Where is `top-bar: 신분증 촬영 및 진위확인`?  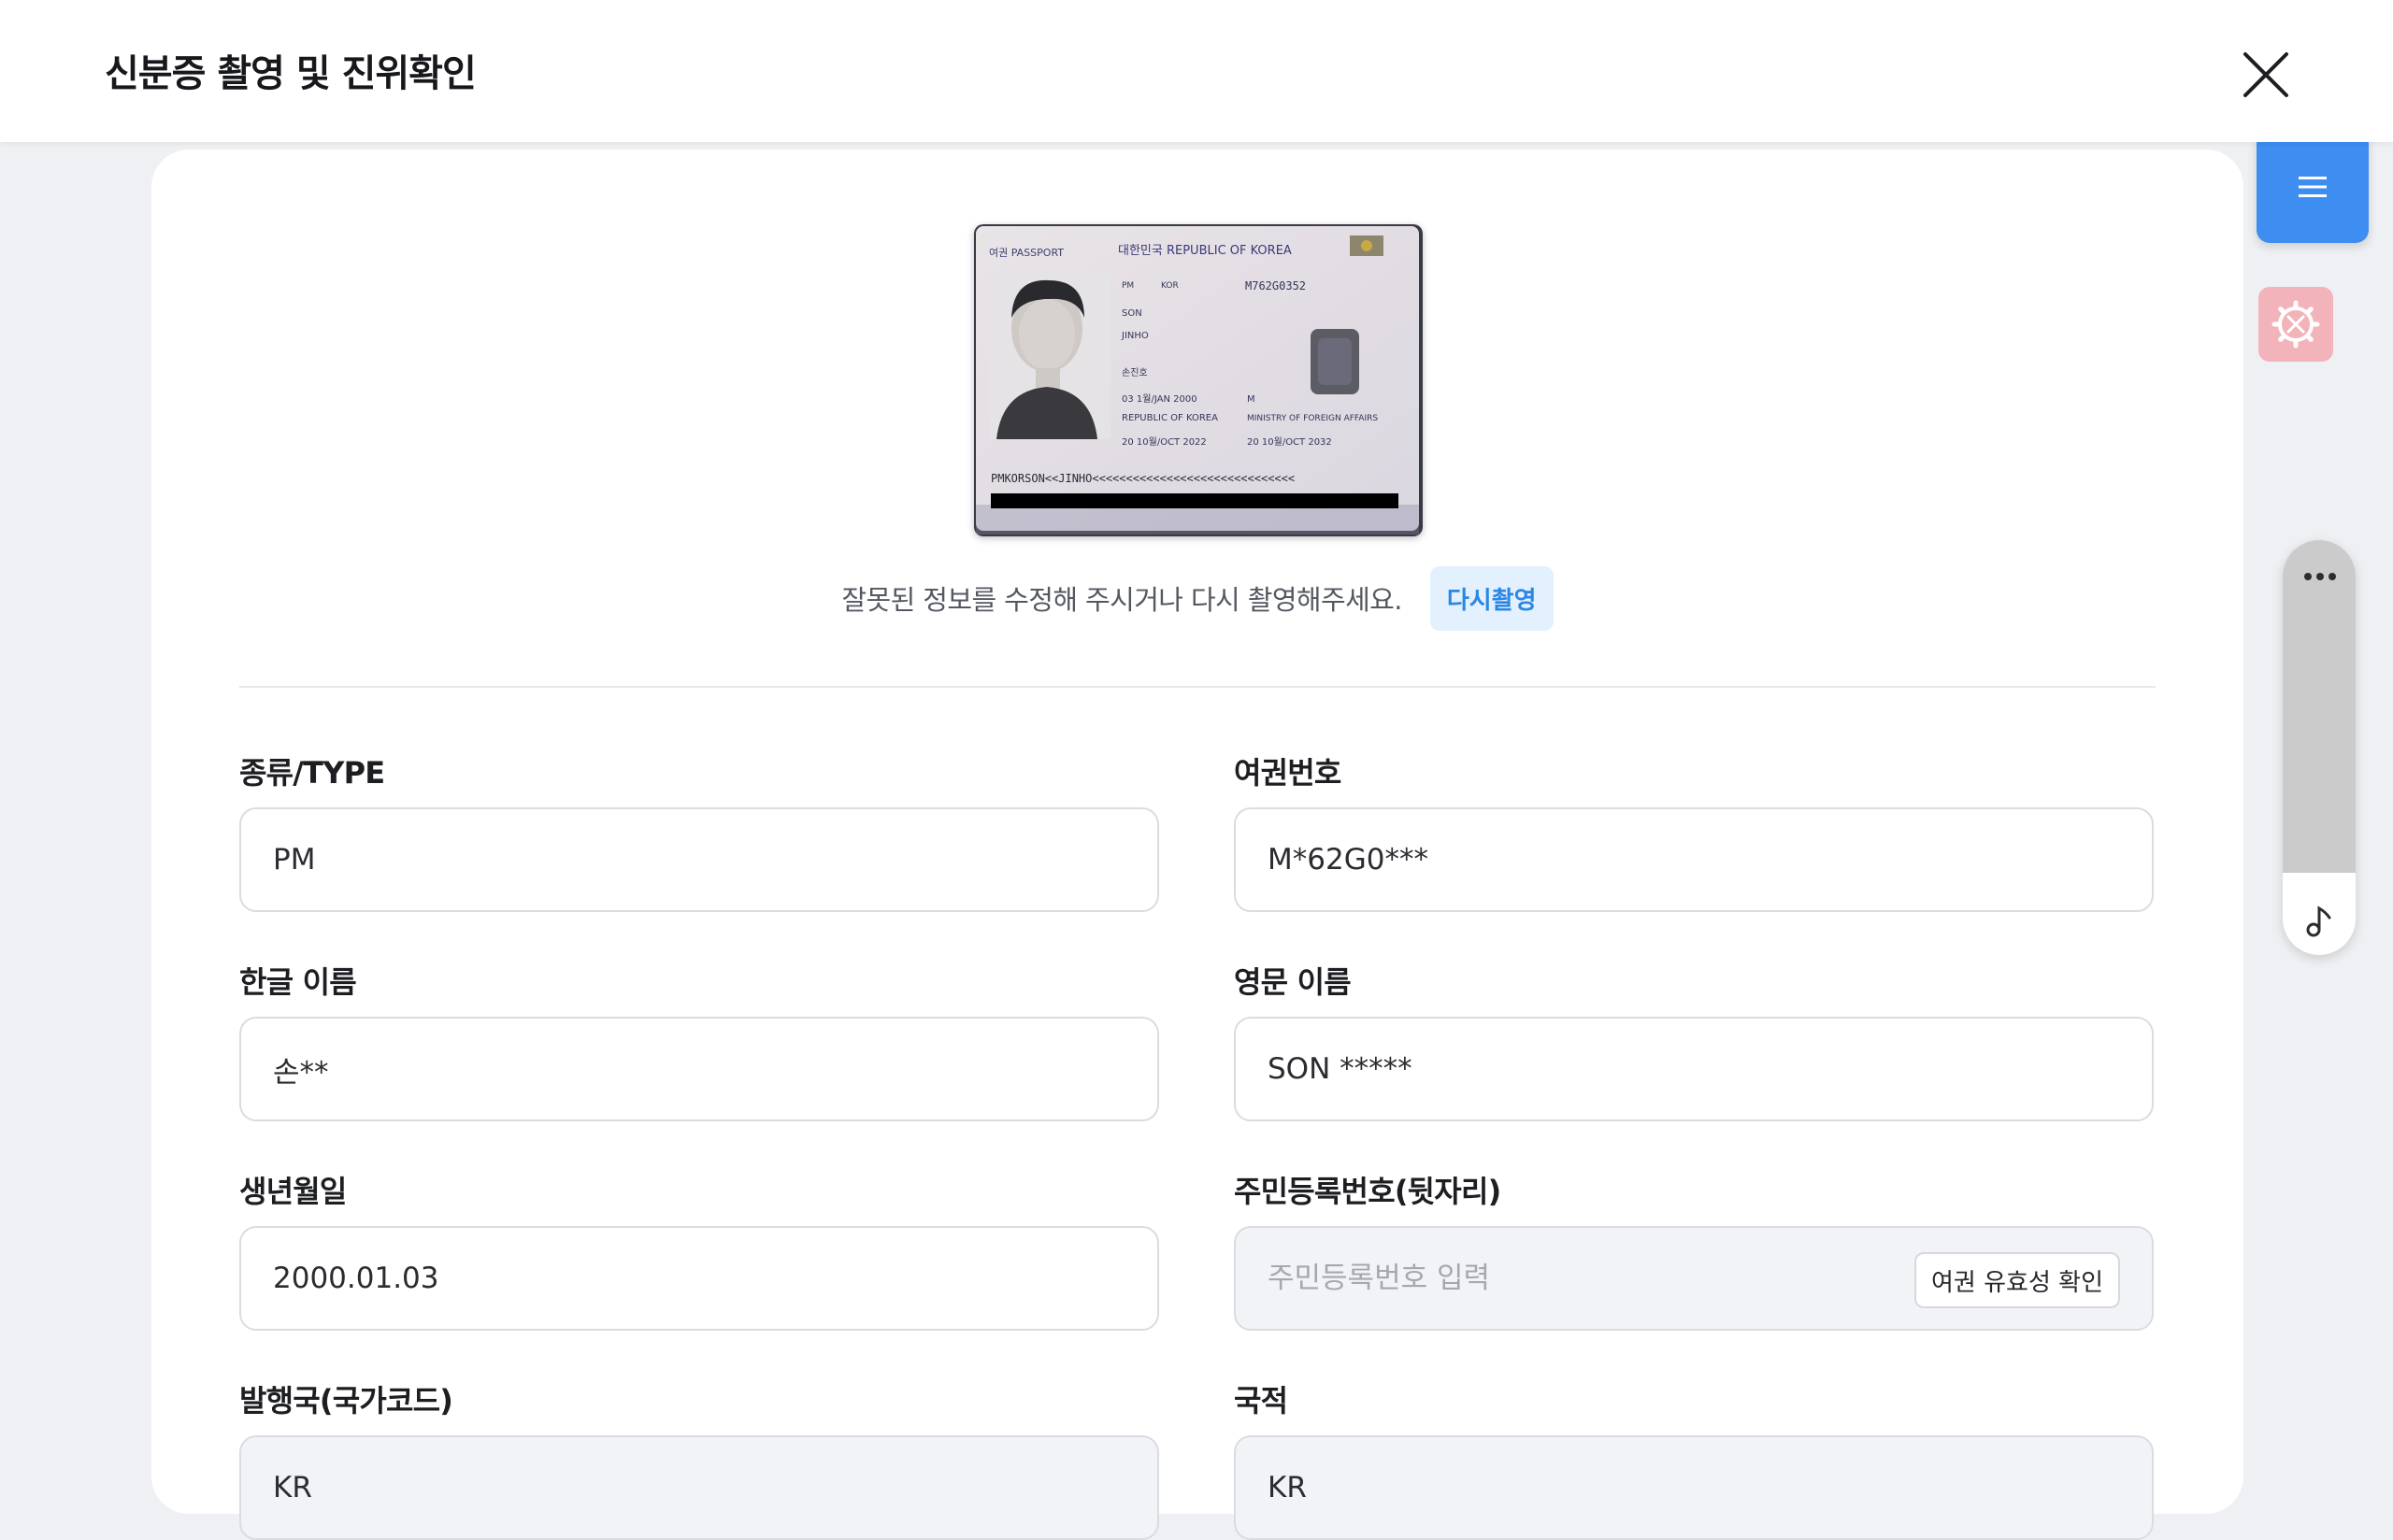
top-bar: 신분증 촬영 및 진위확인 is located at coordinates (1196, 71).